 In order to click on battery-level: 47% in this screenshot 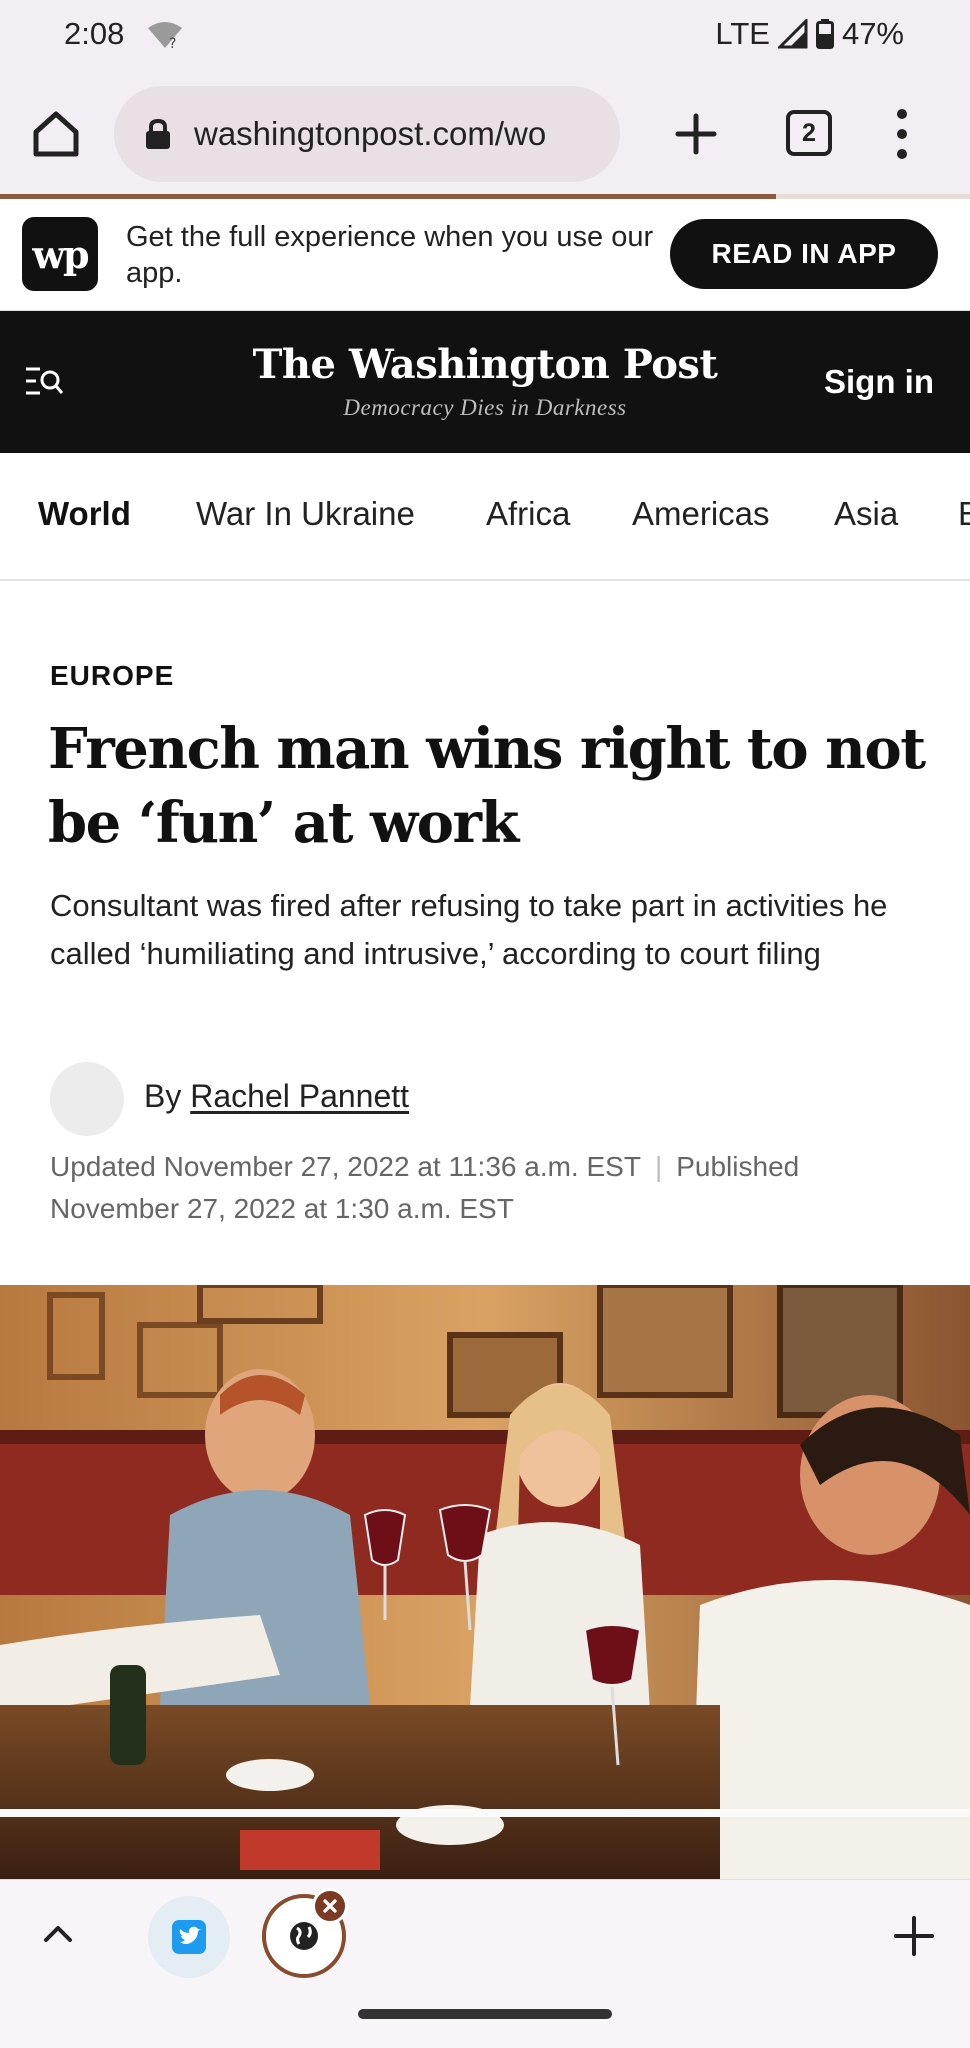, I will do `click(872, 33)`.